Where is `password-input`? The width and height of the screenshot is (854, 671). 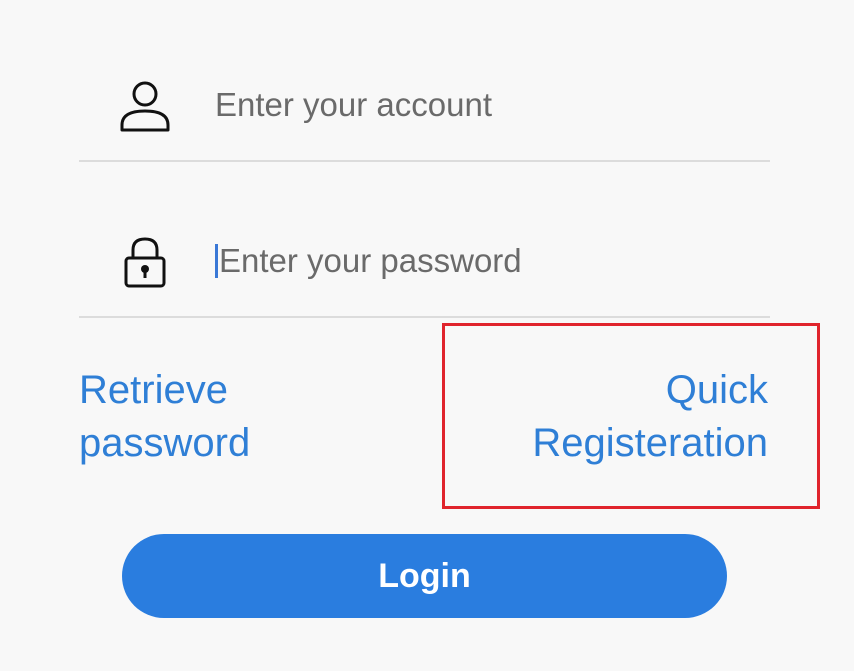
password-input is located at coordinates (479, 261).